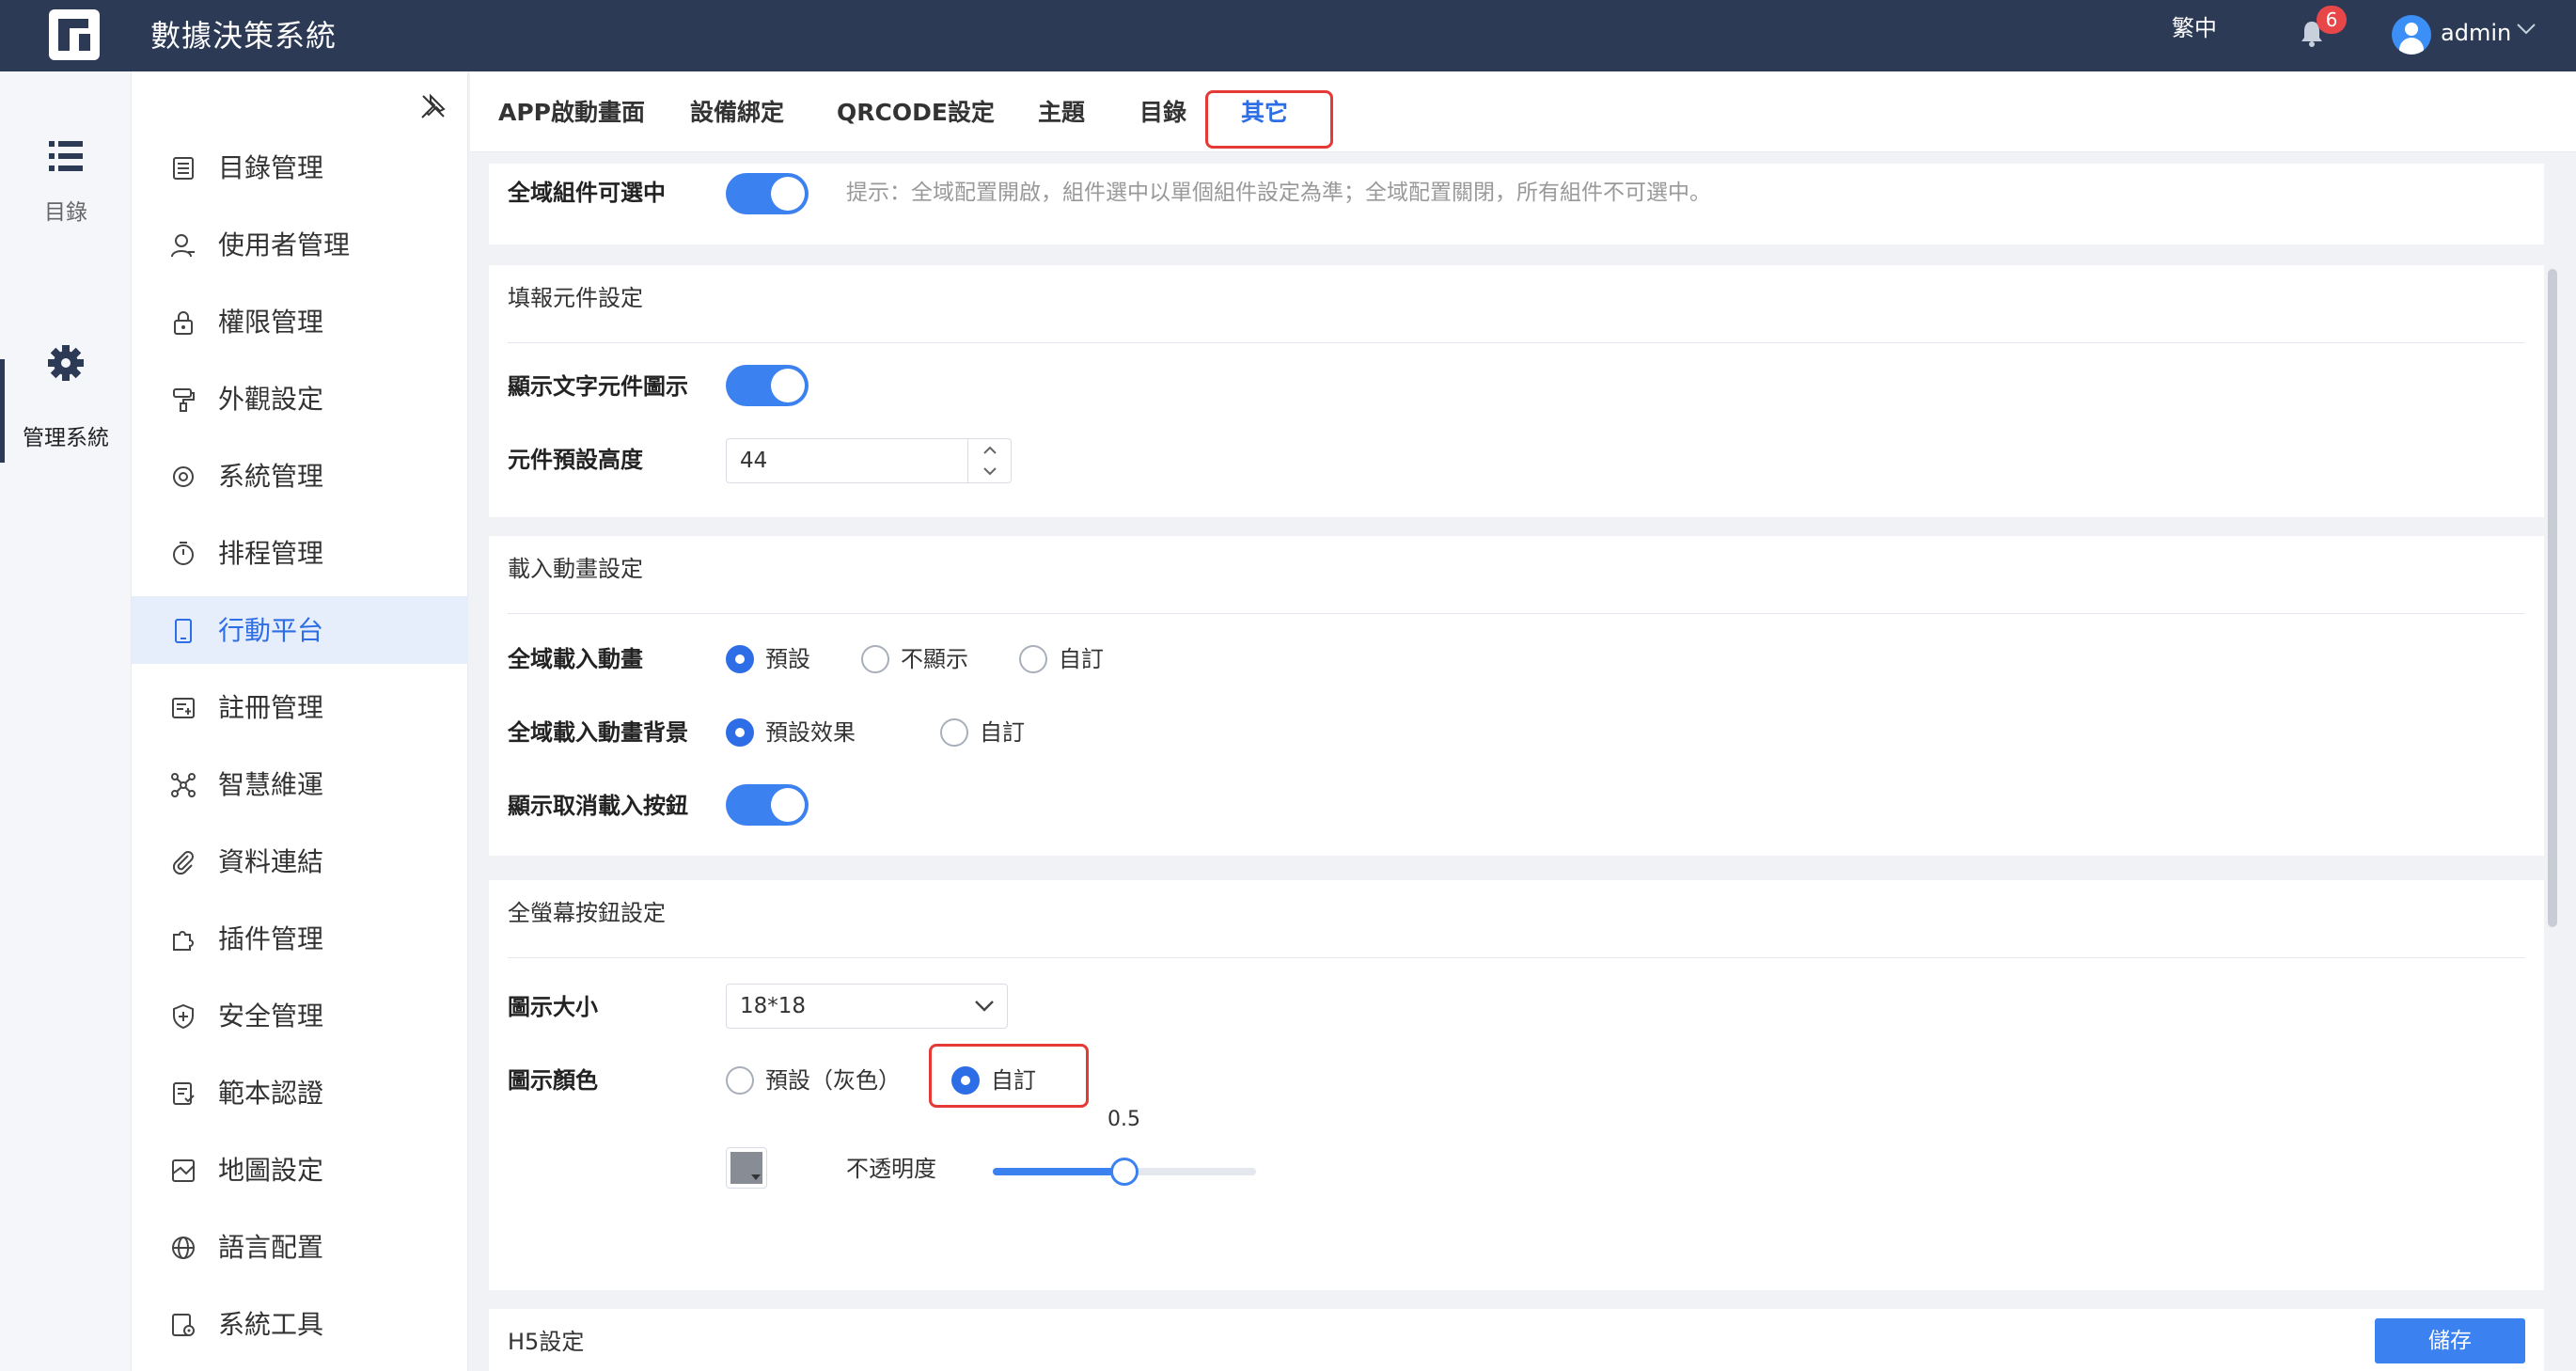 This screenshot has height=1371, width=2576. What do you see at coordinates (184, 1170) in the screenshot?
I see `map-icon` at bounding box center [184, 1170].